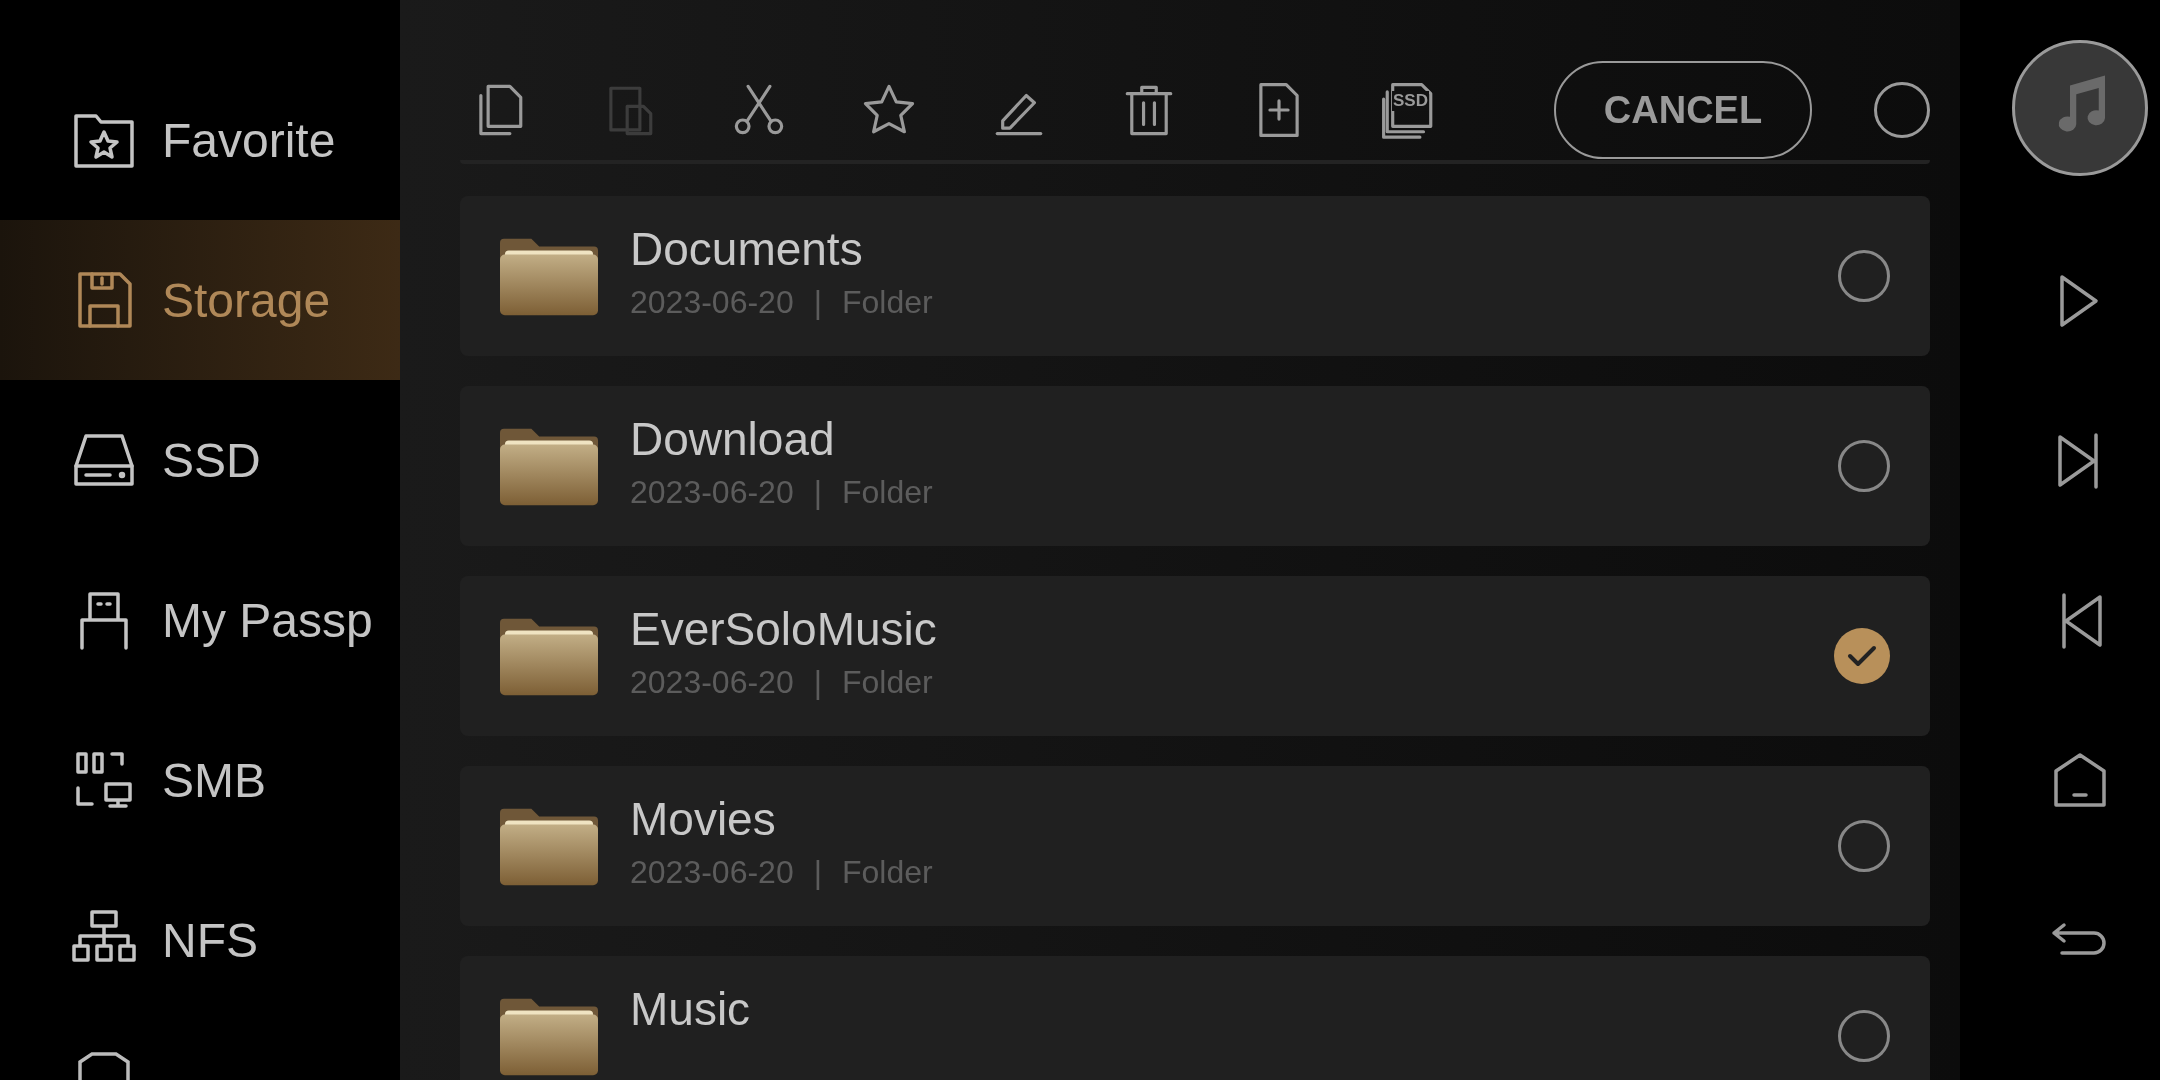 The height and width of the screenshot is (1080, 2160). What do you see at coordinates (214, 780) in the screenshot?
I see `sidebar-label: SMB` at bounding box center [214, 780].